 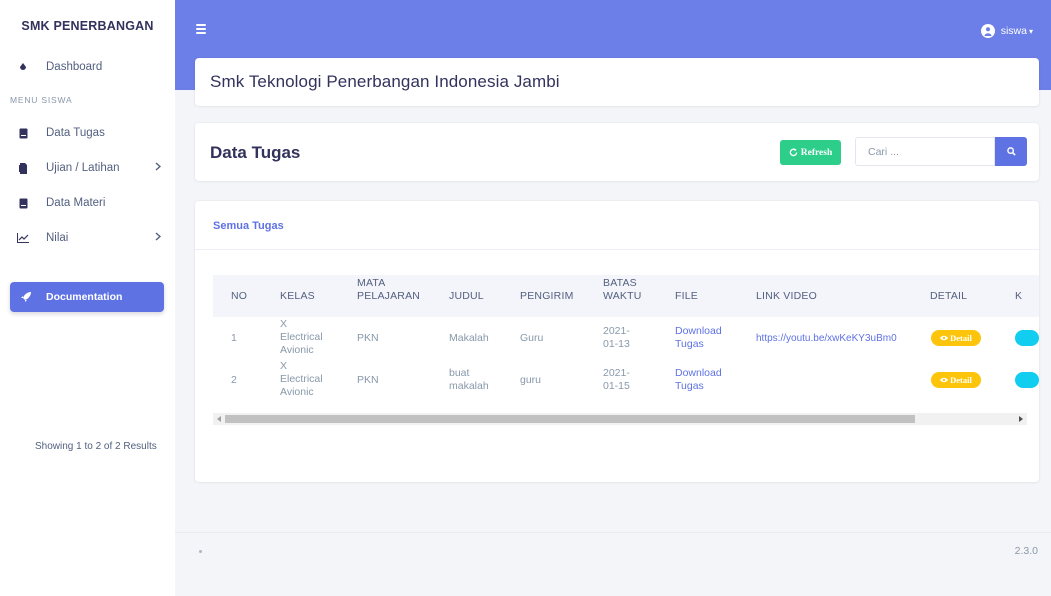 I want to click on dashboard-icon, so click(x=23, y=67).